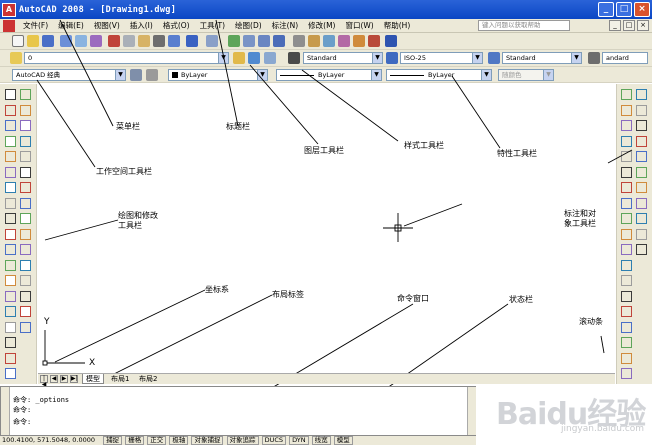 Image resolution: width=652 pixels, height=445 pixels. What do you see at coordinates (10, 311) in the screenshot?
I see `hatch-icon` at bounding box center [10, 311].